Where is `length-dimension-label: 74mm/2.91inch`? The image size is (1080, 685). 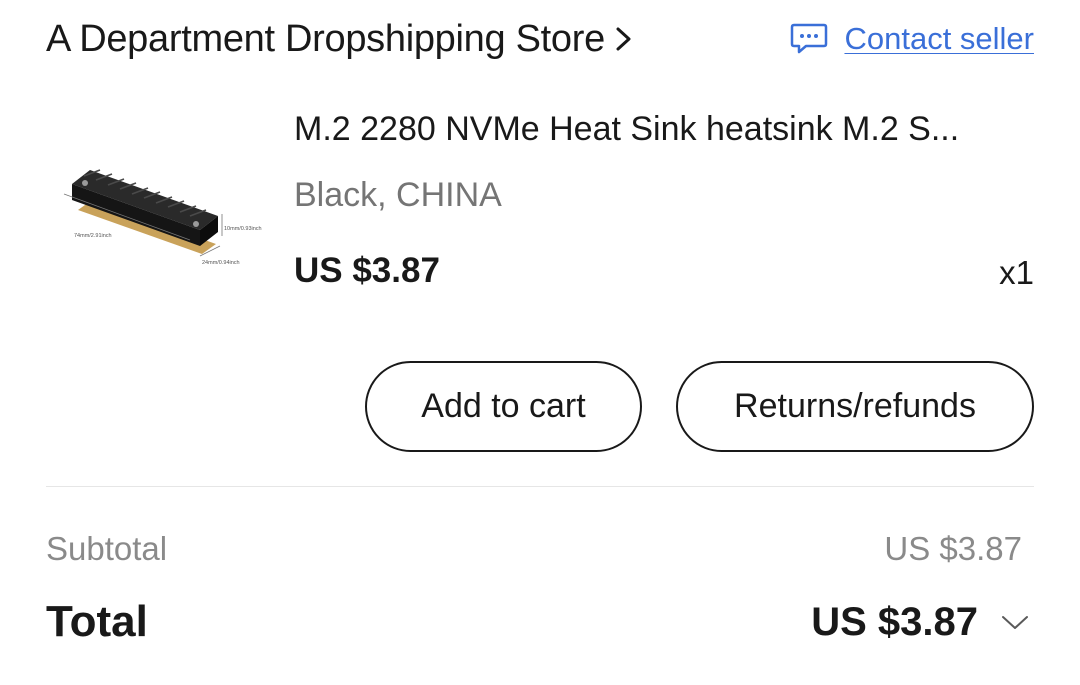
length-dimension-label: 74mm/2.91inch is located at coordinates (93, 236).